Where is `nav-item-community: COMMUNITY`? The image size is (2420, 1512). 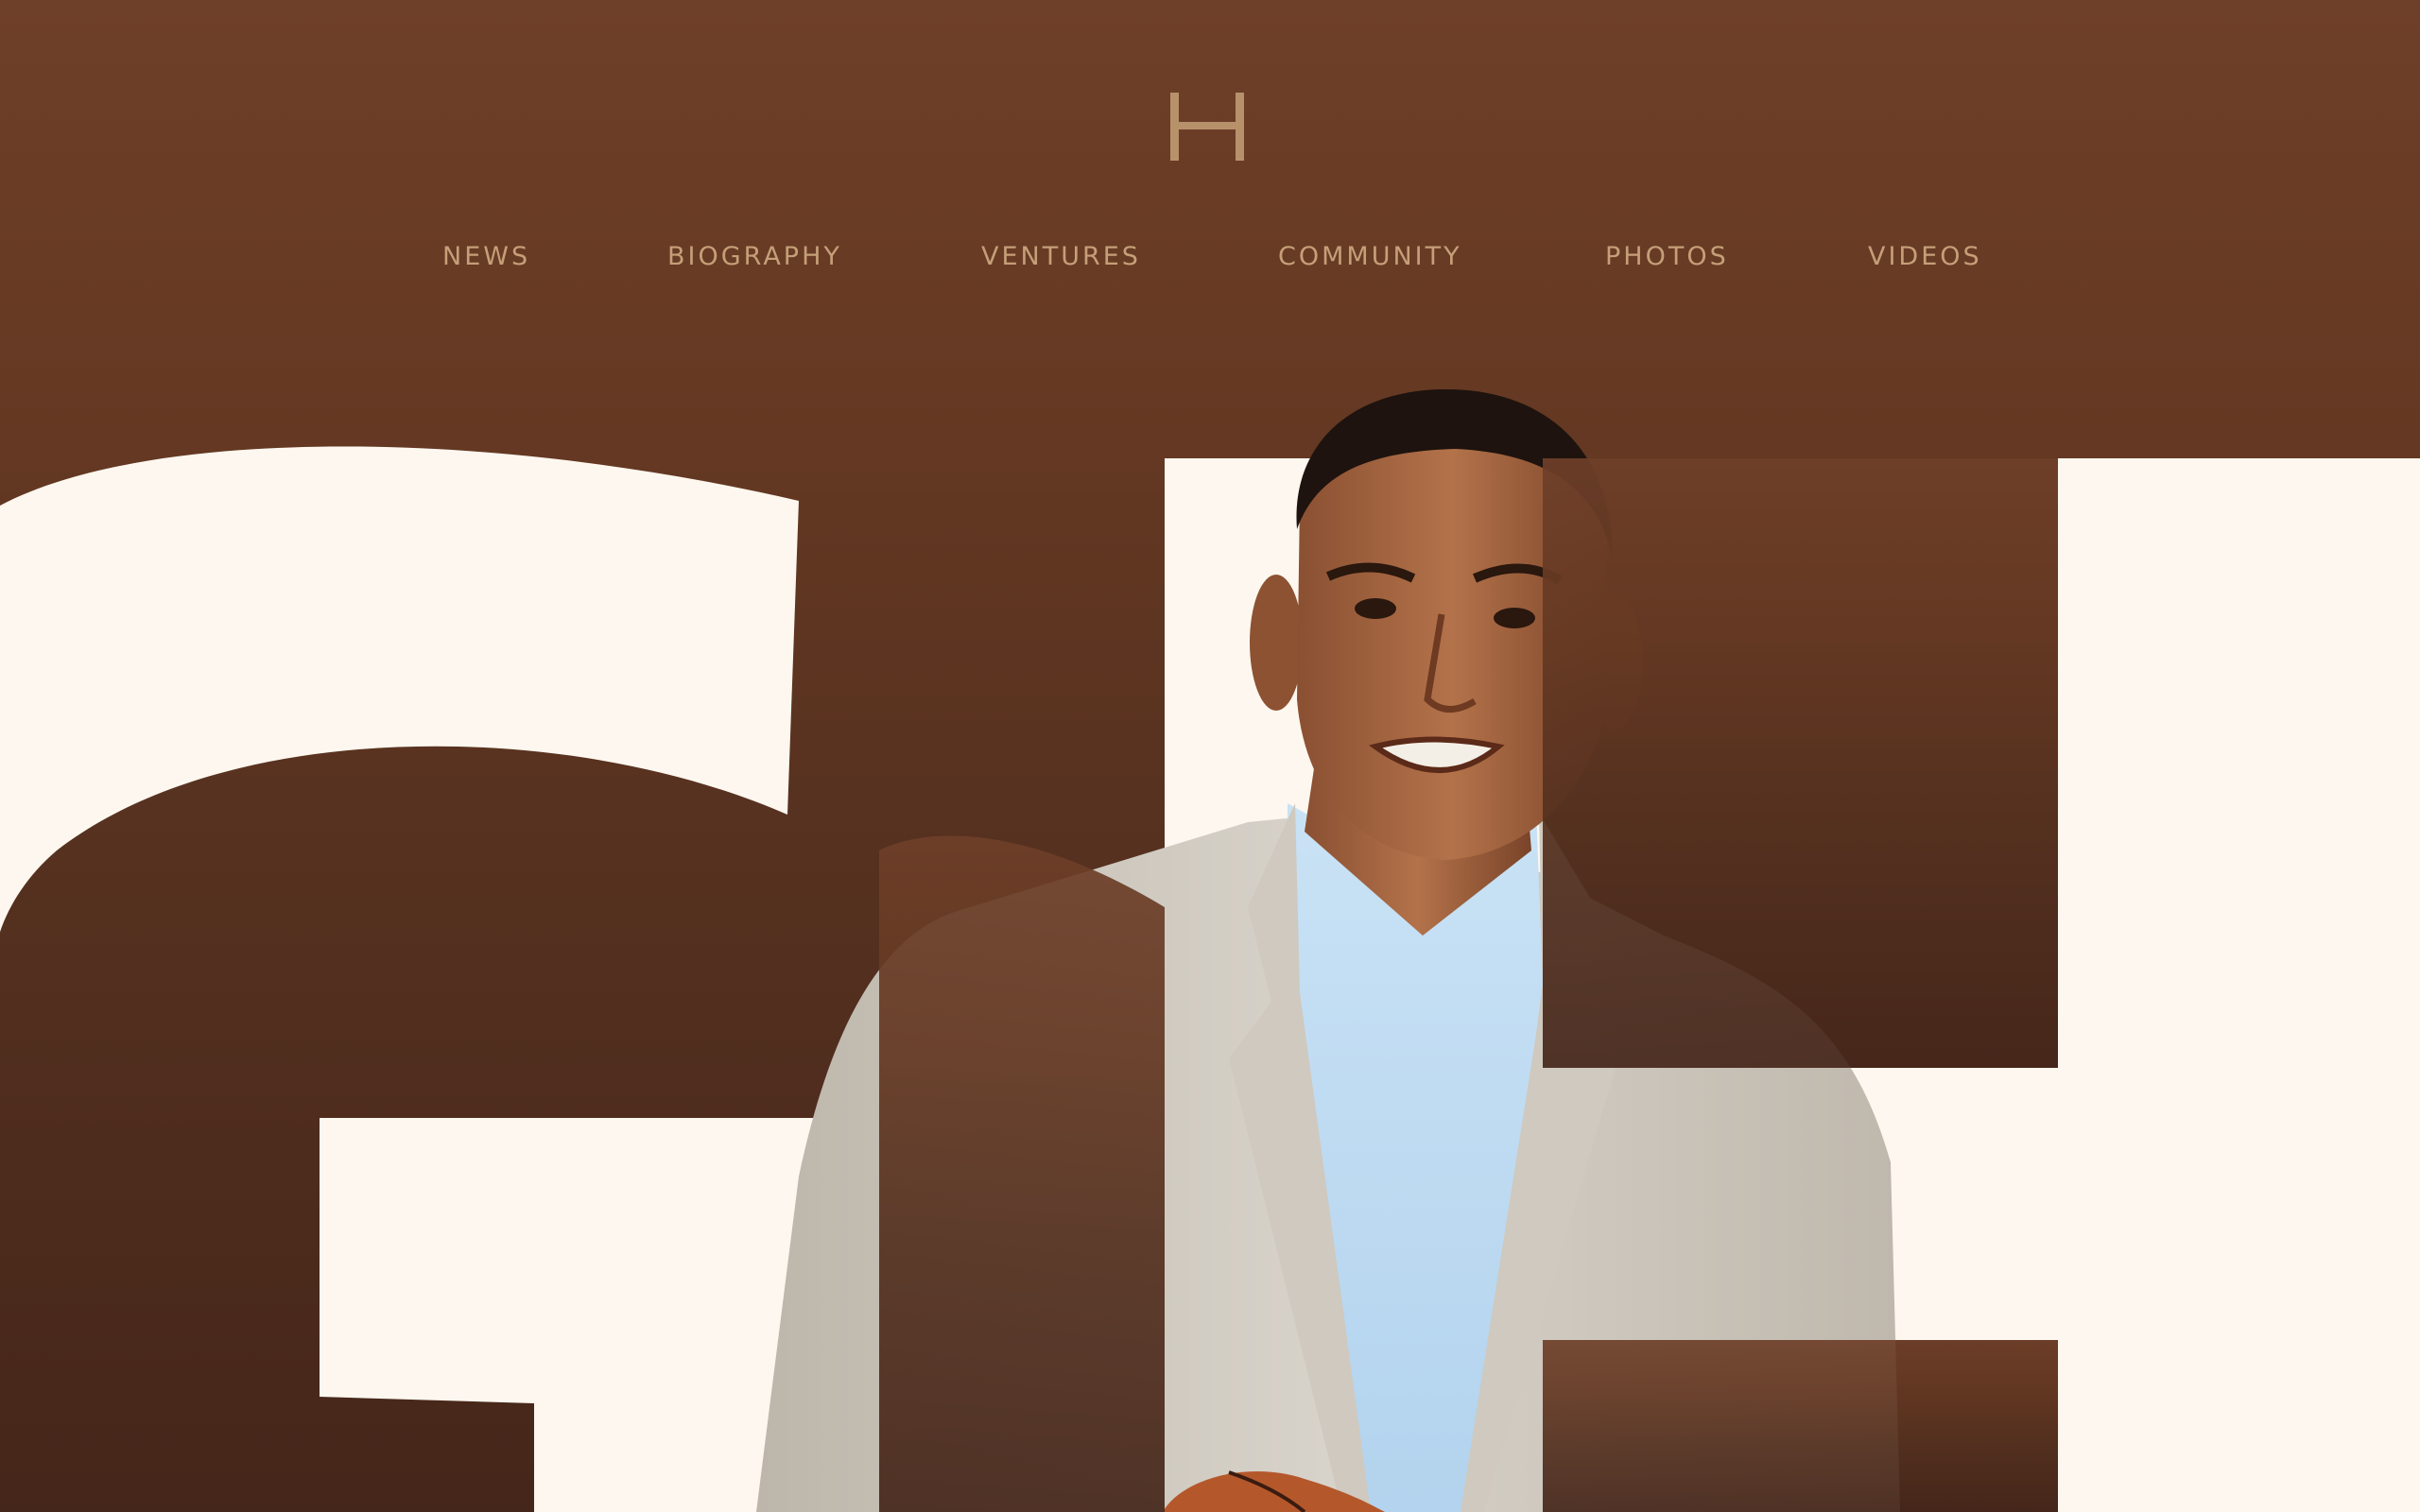 nav-item-community: COMMUNITY is located at coordinates (1370, 257).